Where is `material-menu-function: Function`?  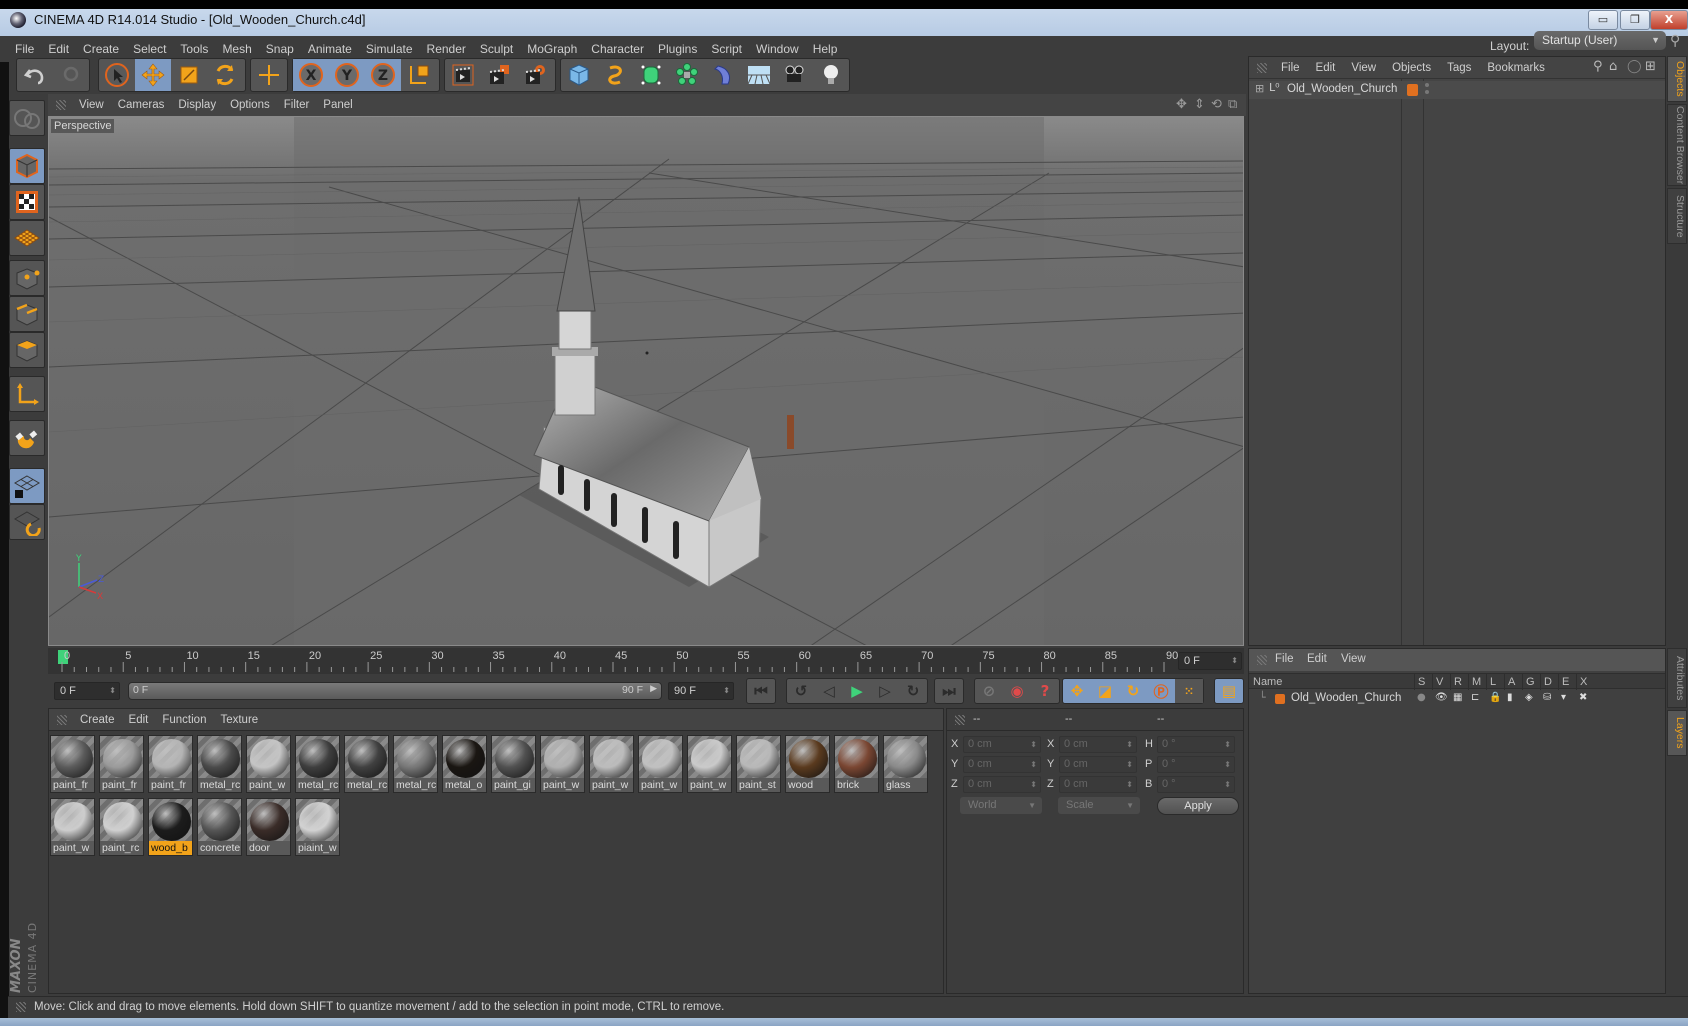 material-menu-function: Function is located at coordinates (184, 720).